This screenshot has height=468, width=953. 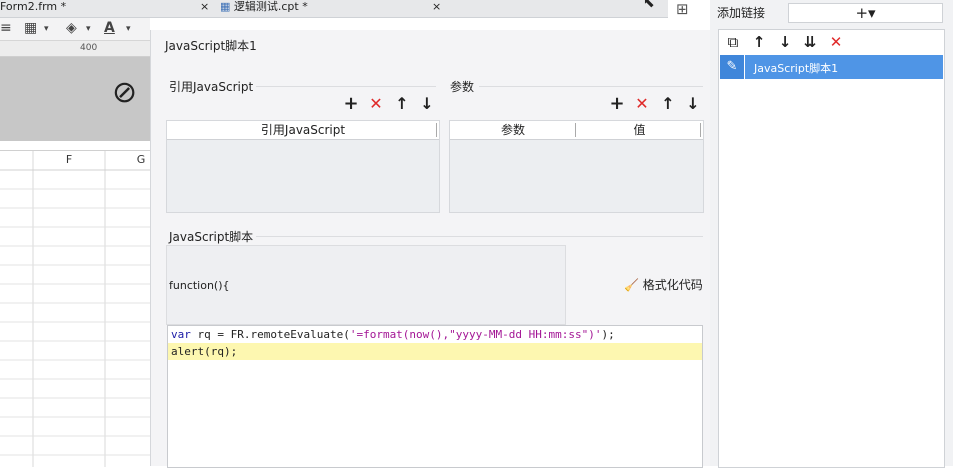 I want to click on tab-logic-test-close-icon: ×, so click(x=436, y=8).